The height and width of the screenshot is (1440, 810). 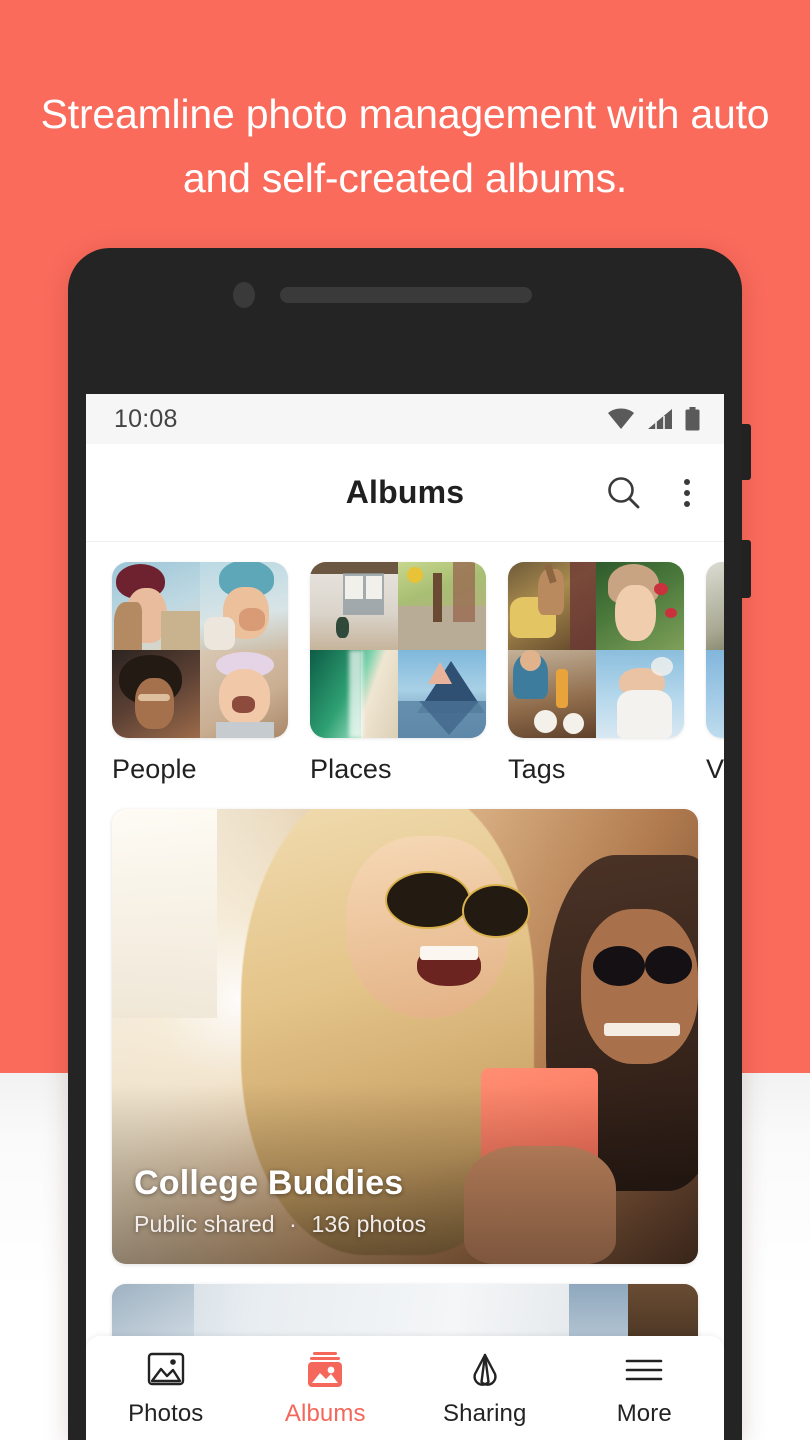 What do you see at coordinates (406, 295) in the screenshot?
I see `earpiece-speaker` at bounding box center [406, 295].